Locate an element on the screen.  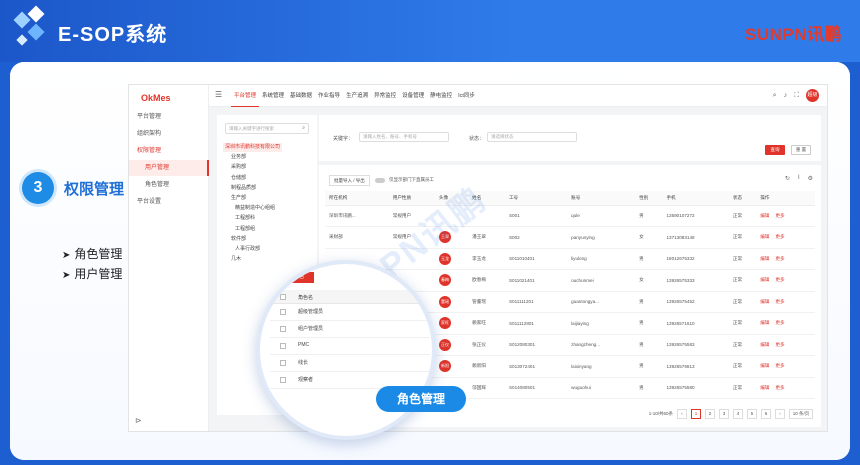
user-avatar: 超级 is located at coordinates (812, 95).